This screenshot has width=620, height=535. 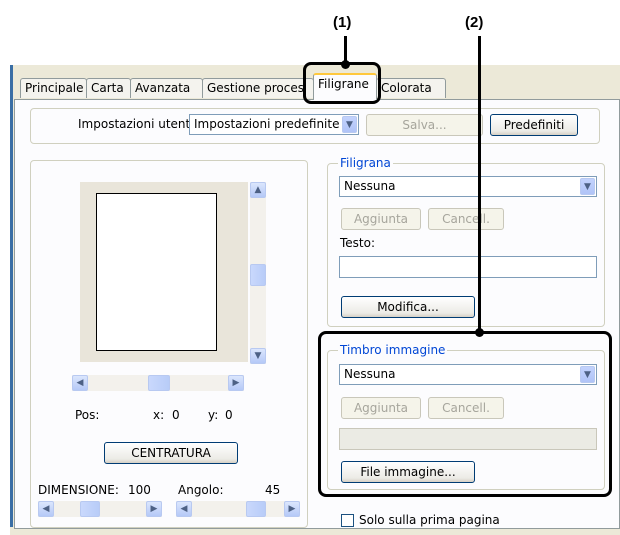 I want to click on watermark-add-button: Aggiunta, so click(x=381, y=219).